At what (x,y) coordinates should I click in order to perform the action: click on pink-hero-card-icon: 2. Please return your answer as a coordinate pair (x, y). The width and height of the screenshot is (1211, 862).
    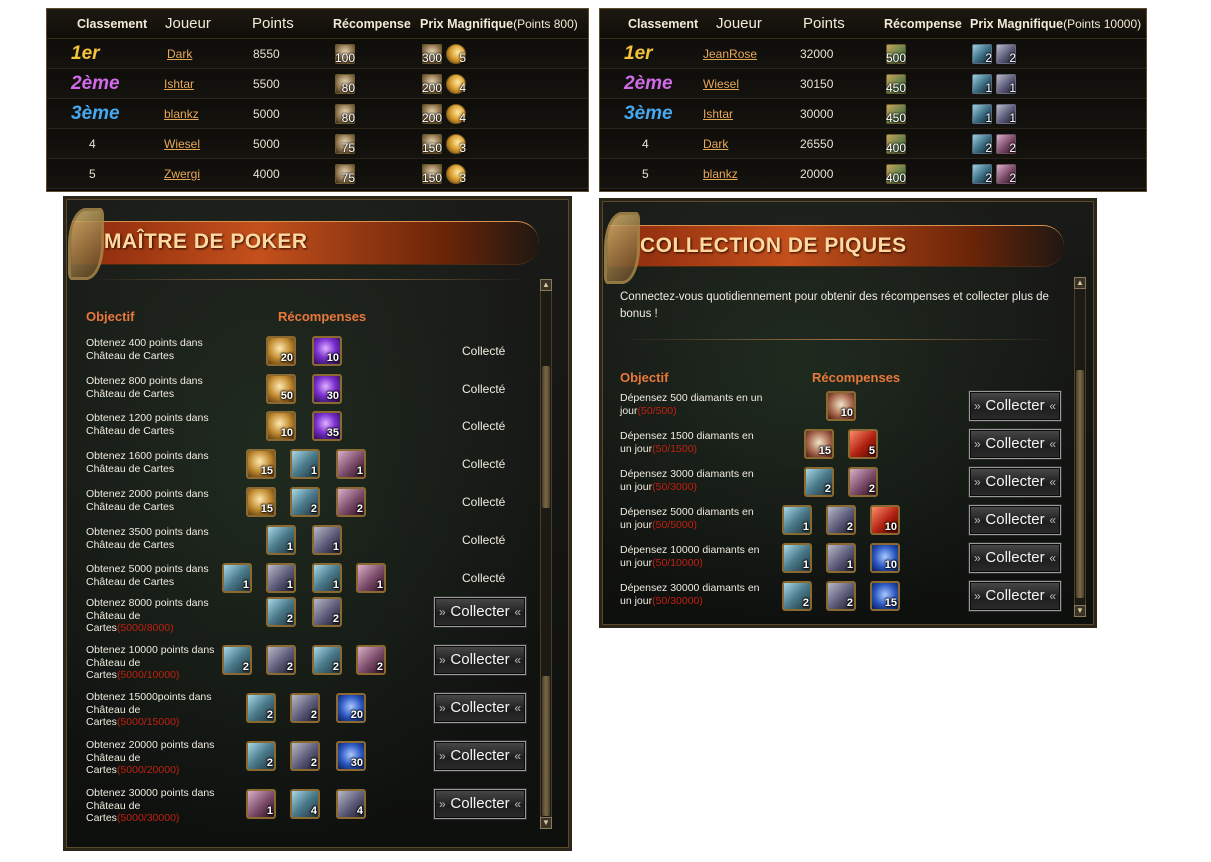
    Looking at the image, I should click on (1006, 173).